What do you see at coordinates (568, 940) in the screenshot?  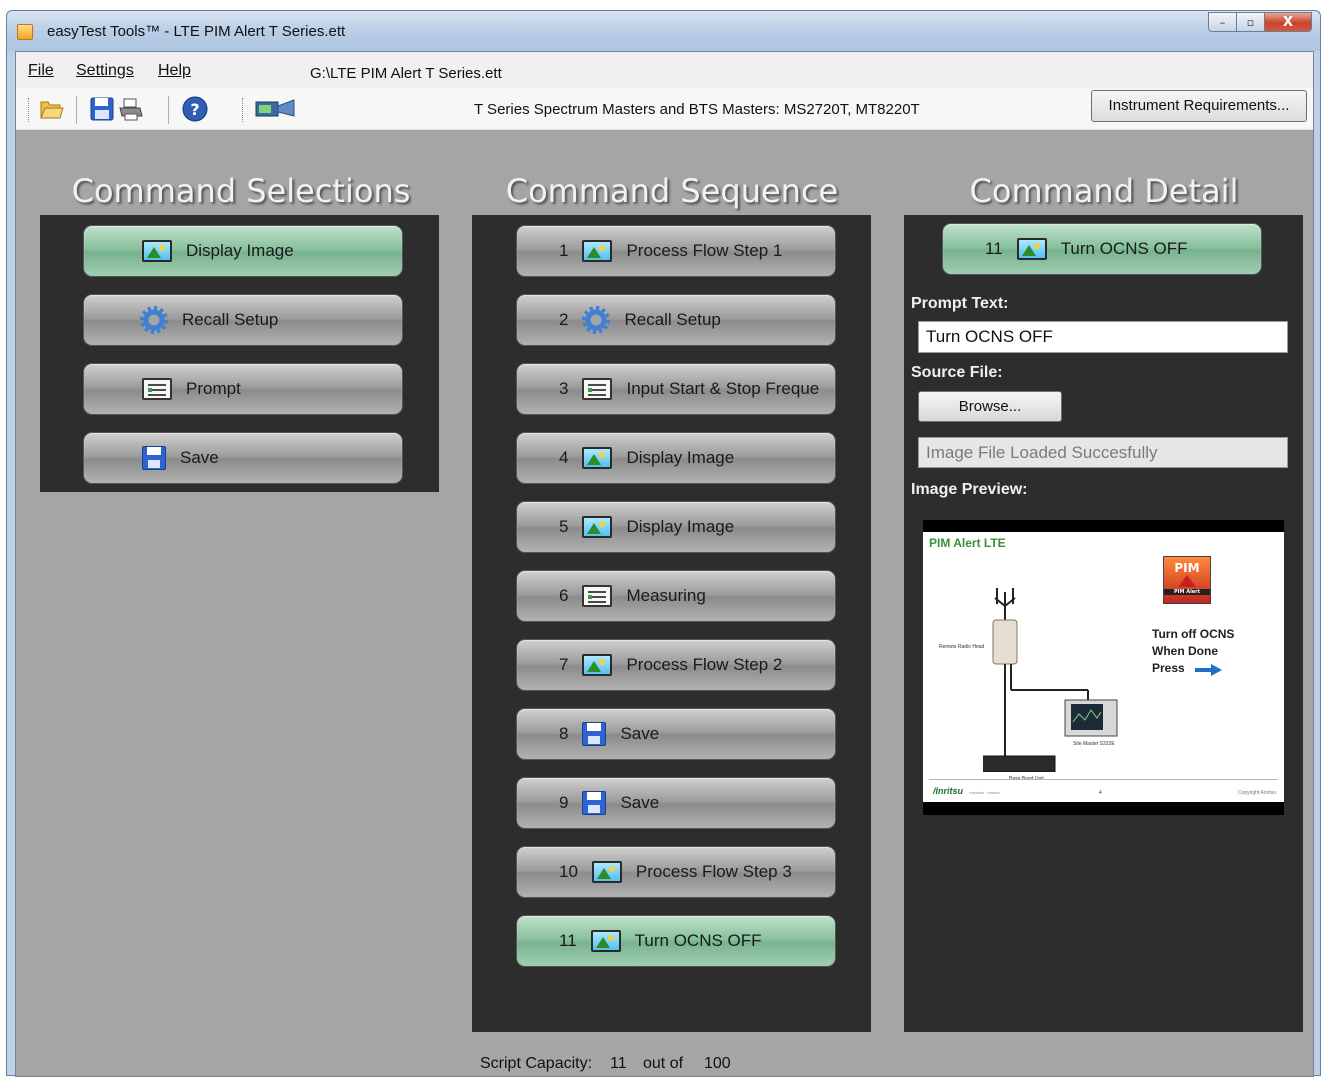 I see `step-number: 11` at bounding box center [568, 940].